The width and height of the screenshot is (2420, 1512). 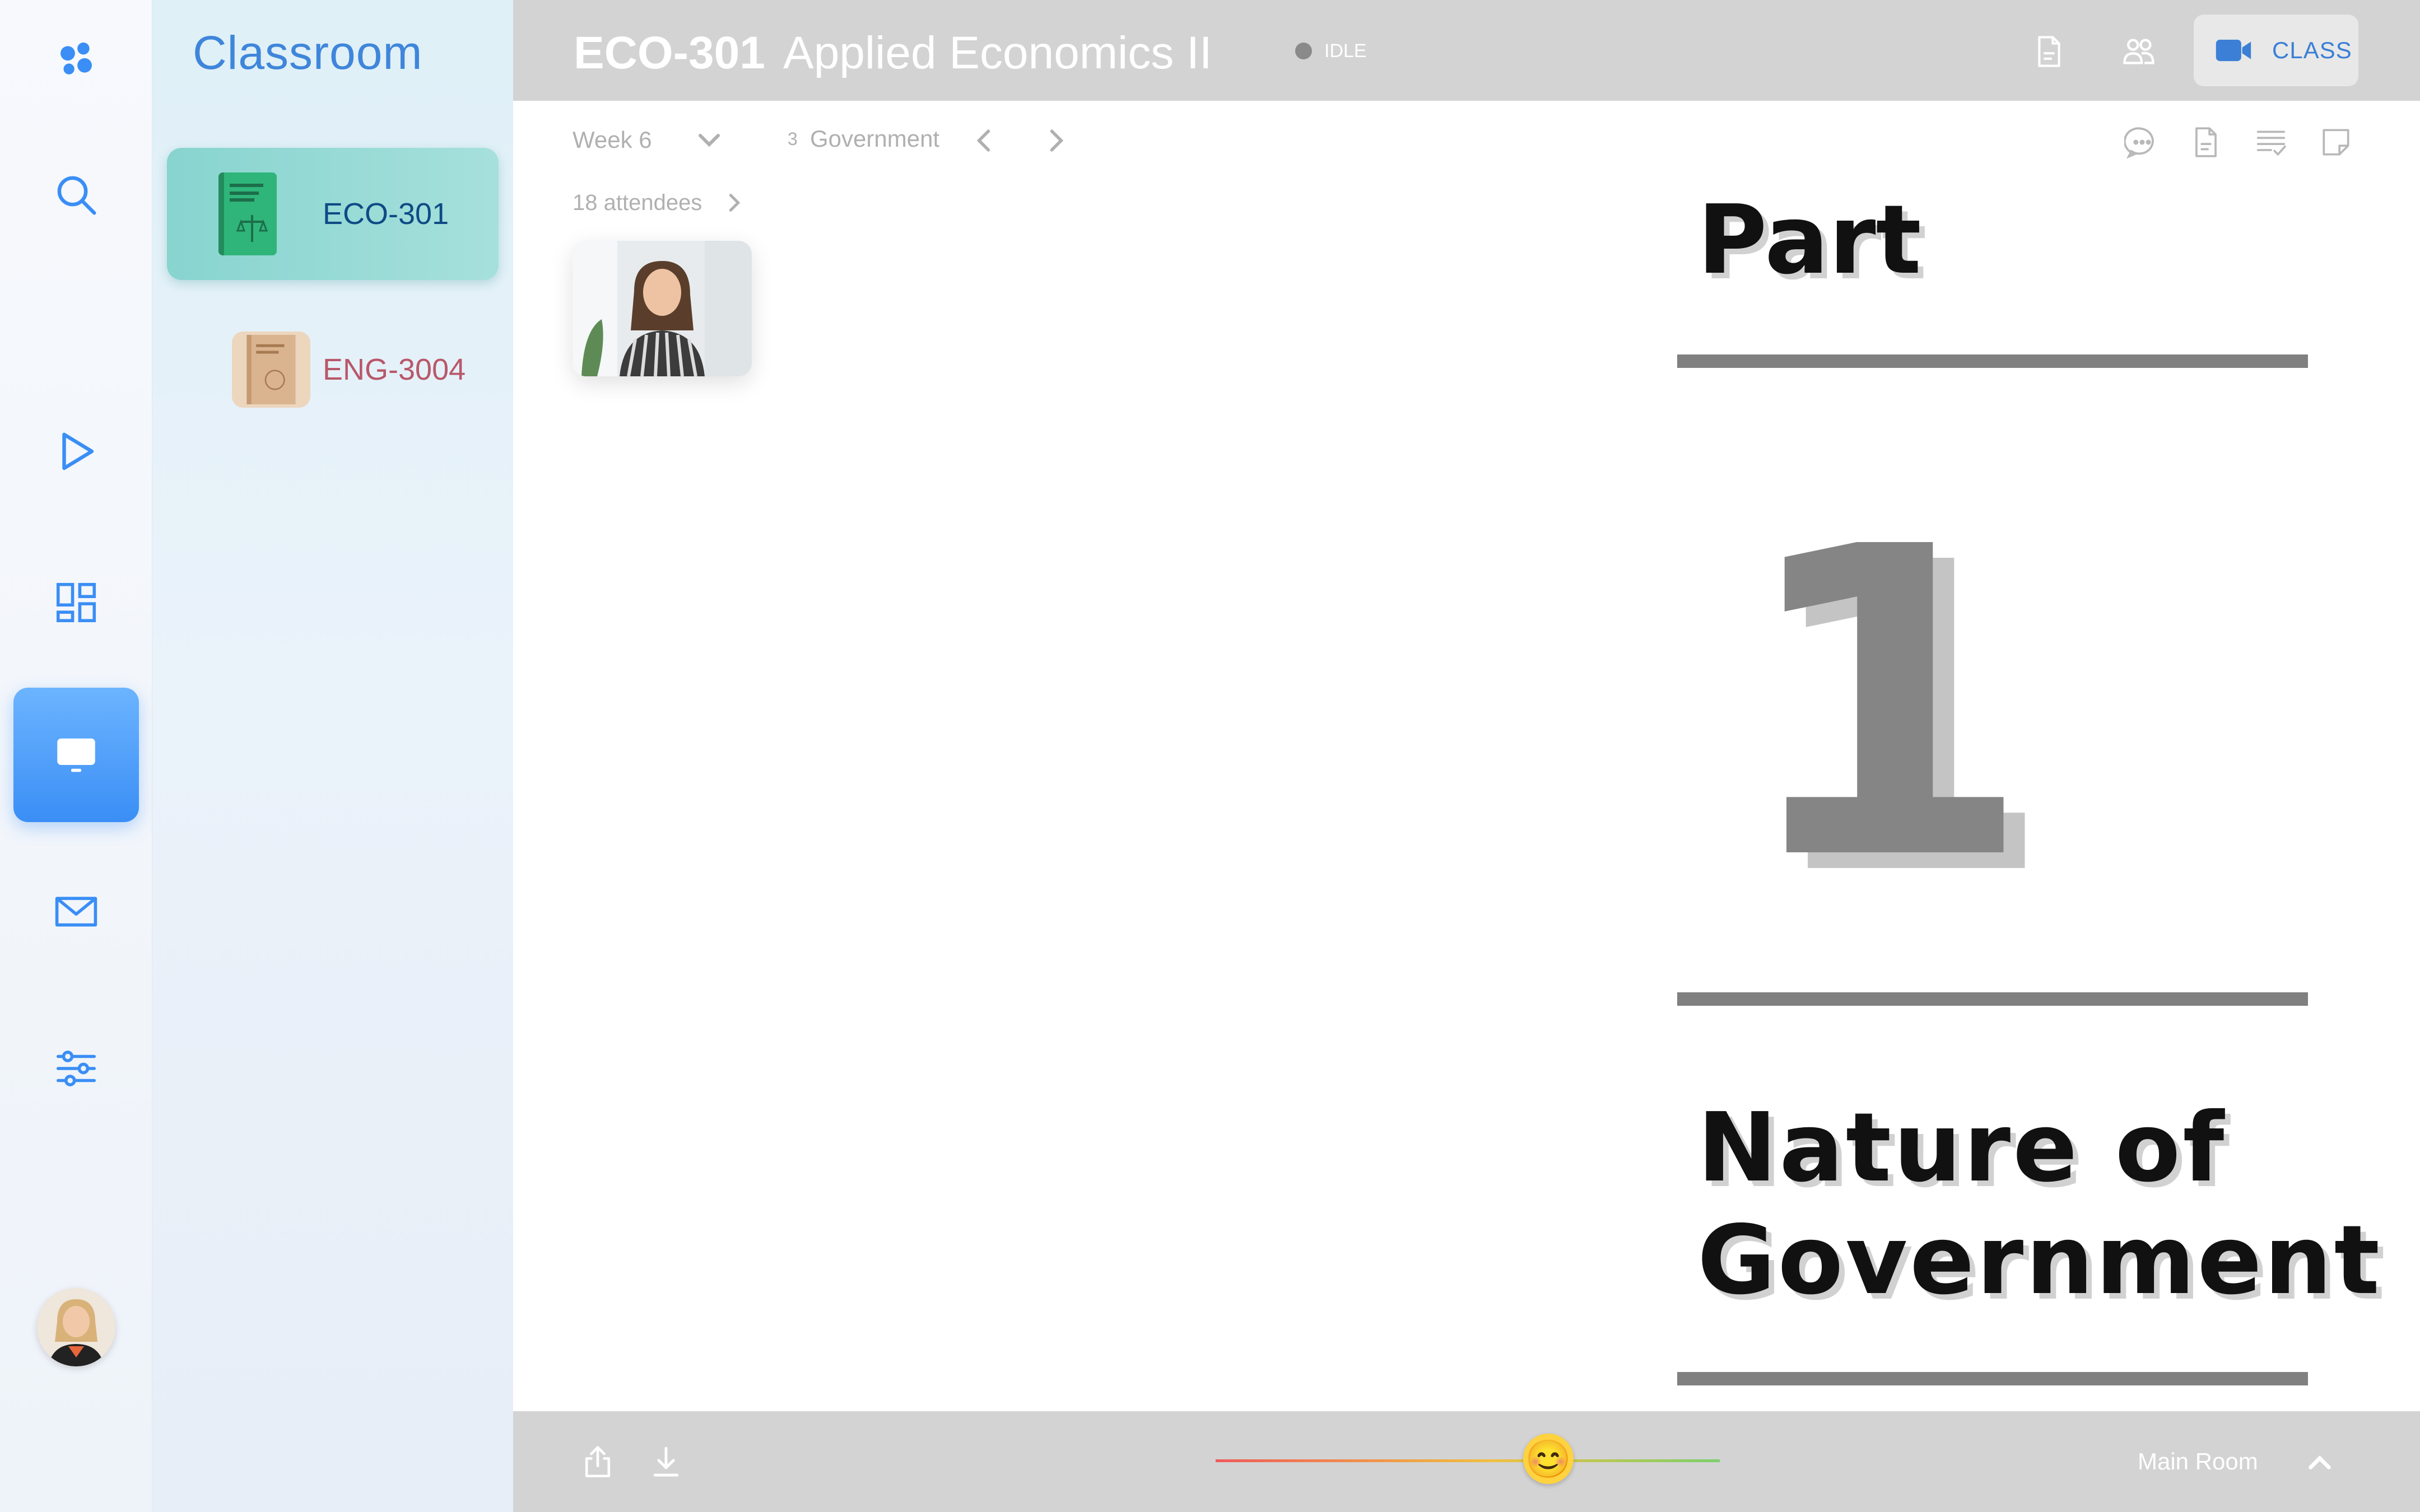 What do you see at coordinates (1809, 241) in the screenshot?
I see `slide-heading: Part` at bounding box center [1809, 241].